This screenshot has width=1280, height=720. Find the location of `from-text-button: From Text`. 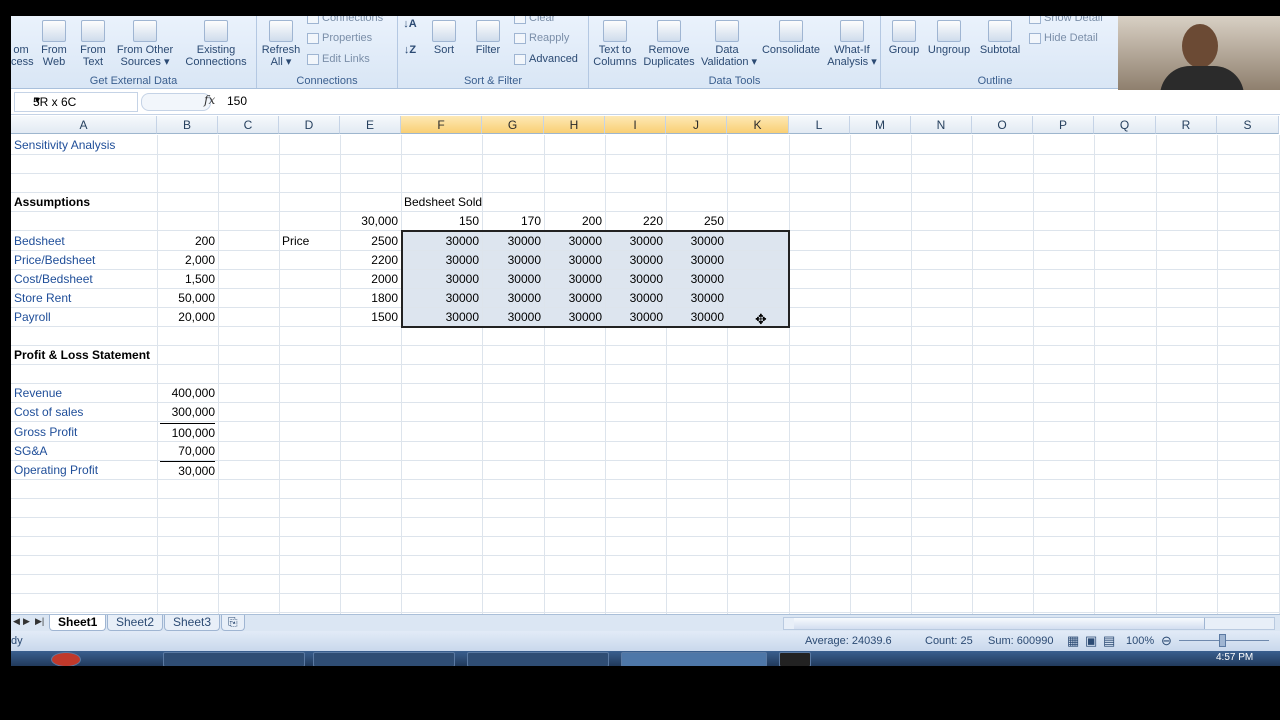

from-text-button: From Text is located at coordinates (93, 44).